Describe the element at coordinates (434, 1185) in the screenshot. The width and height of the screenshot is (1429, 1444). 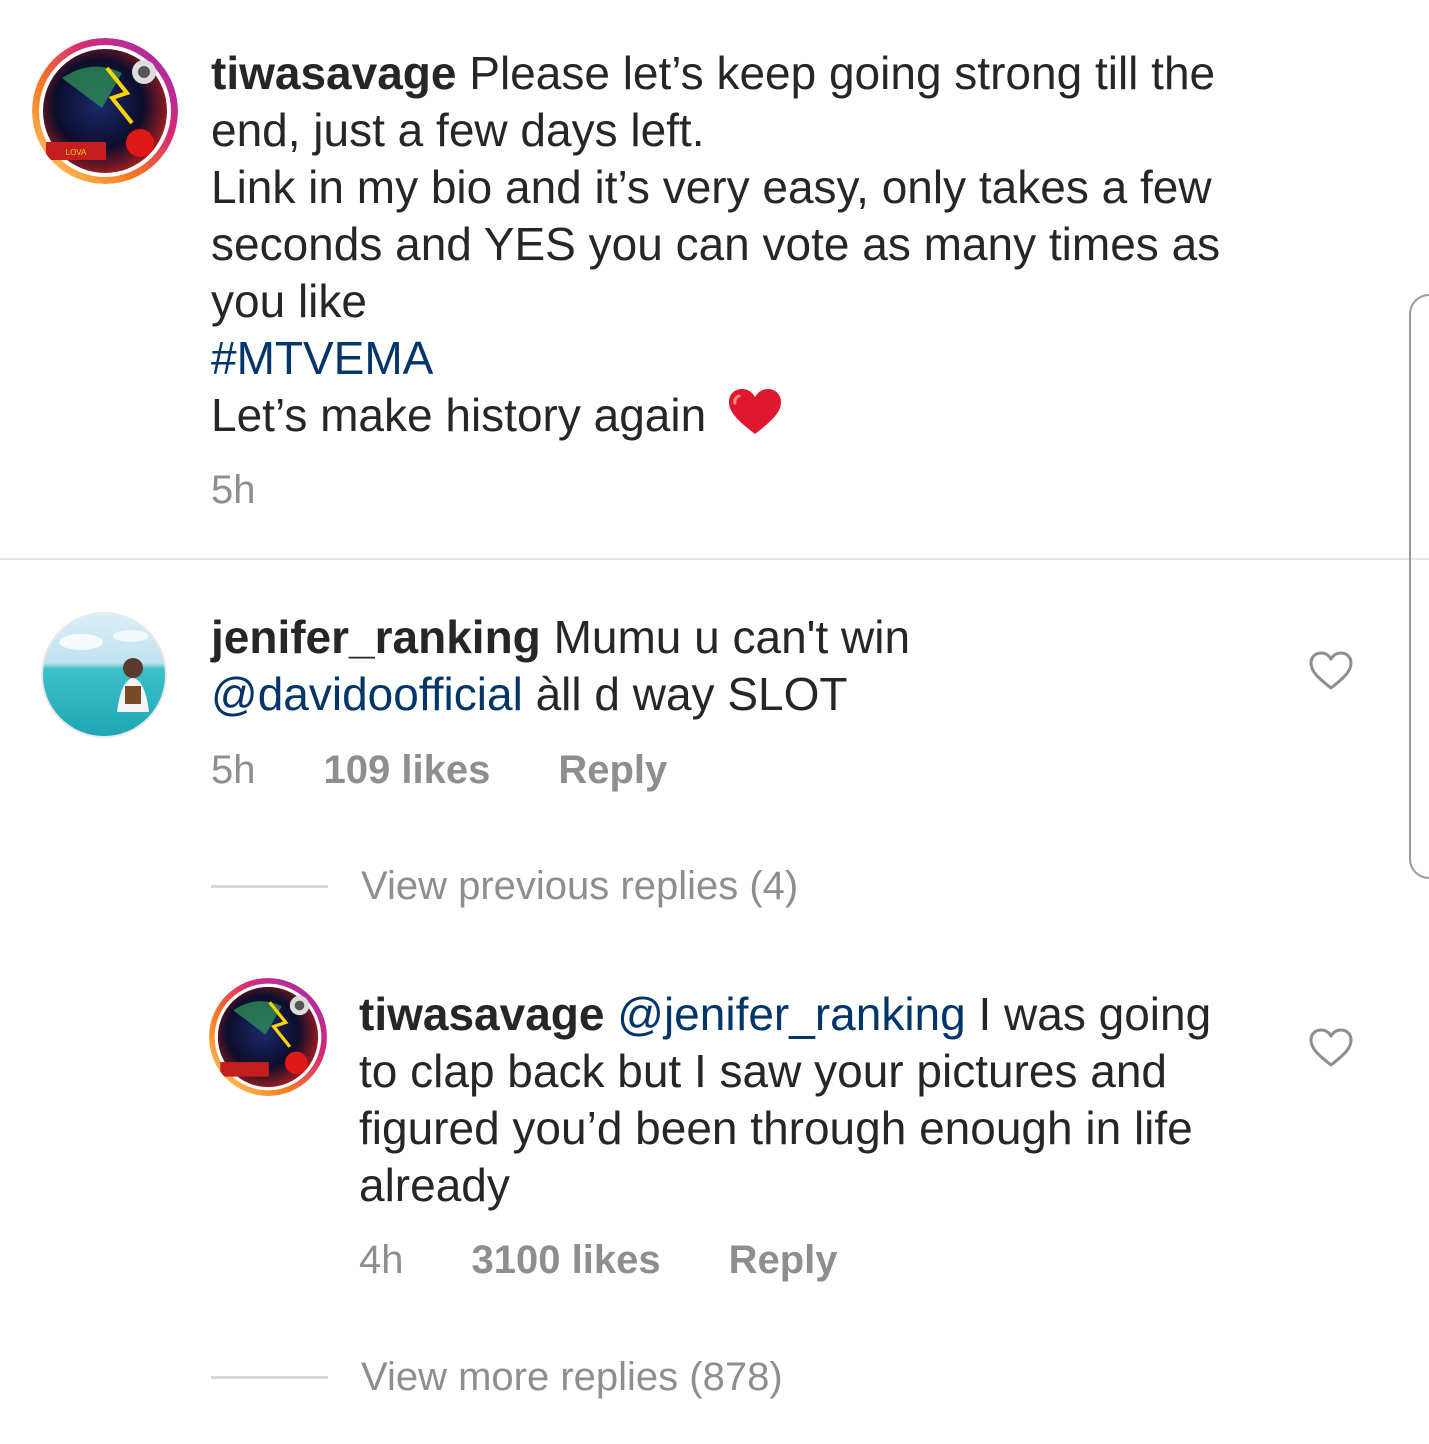
I see `reply-body: already` at that location.